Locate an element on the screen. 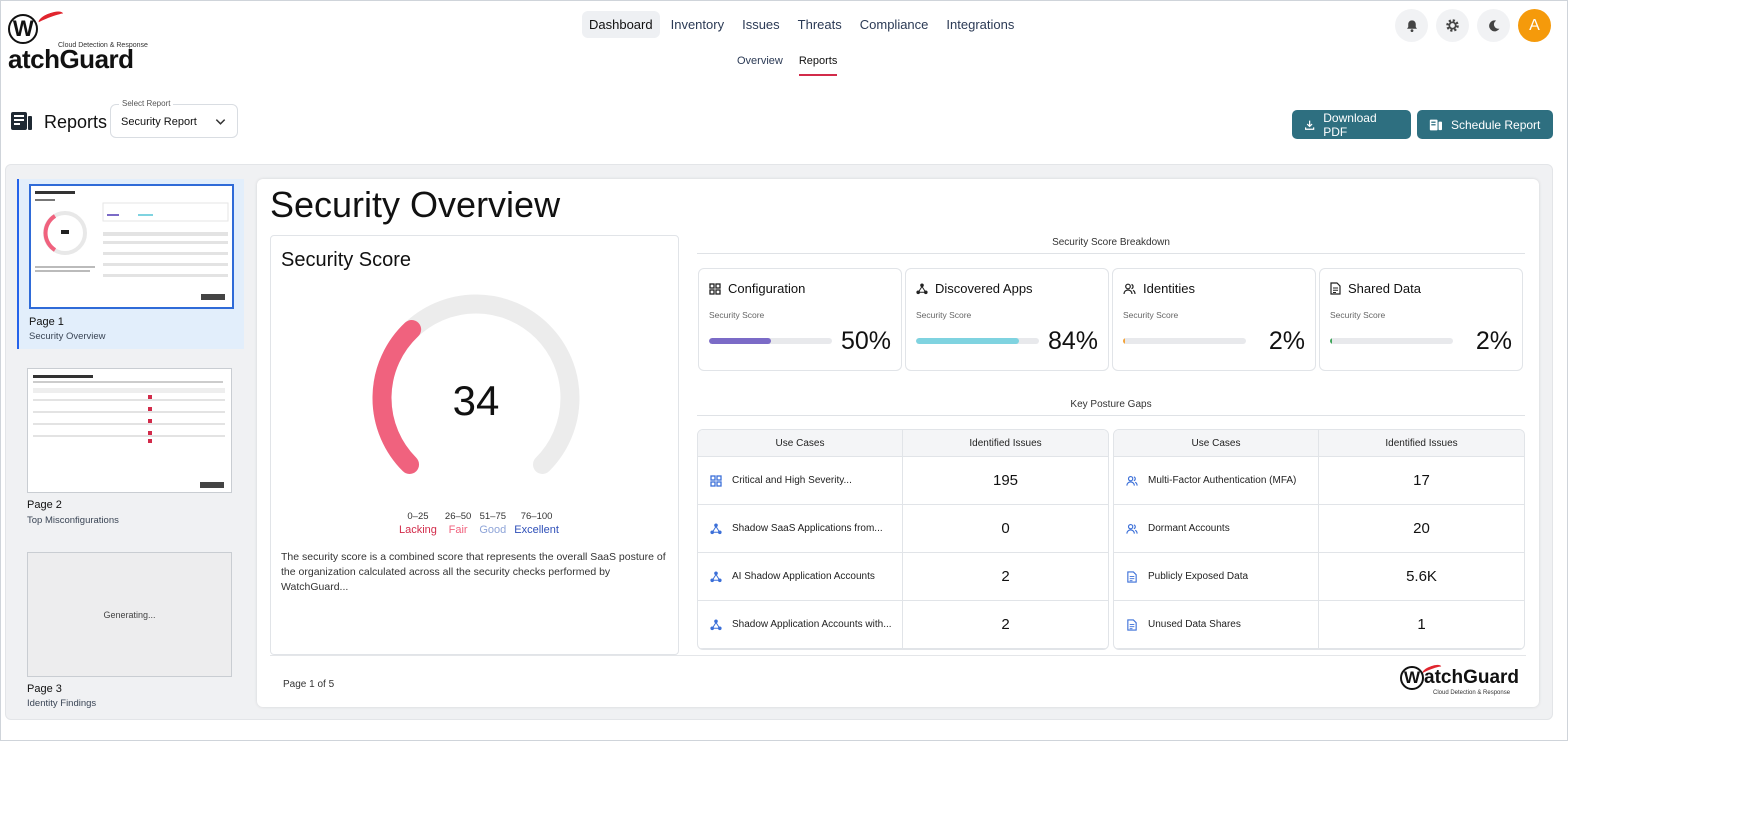 This screenshot has height=826, width=1749. footer-divider is located at coordinates (898, 655).